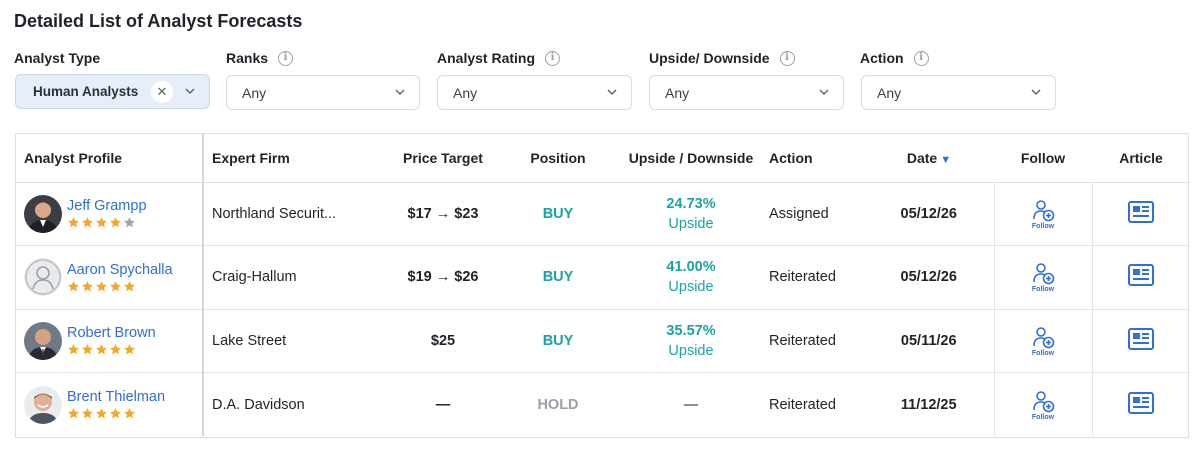  I want to click on upside-cell: 41.00% Upside, so click(691, 277).